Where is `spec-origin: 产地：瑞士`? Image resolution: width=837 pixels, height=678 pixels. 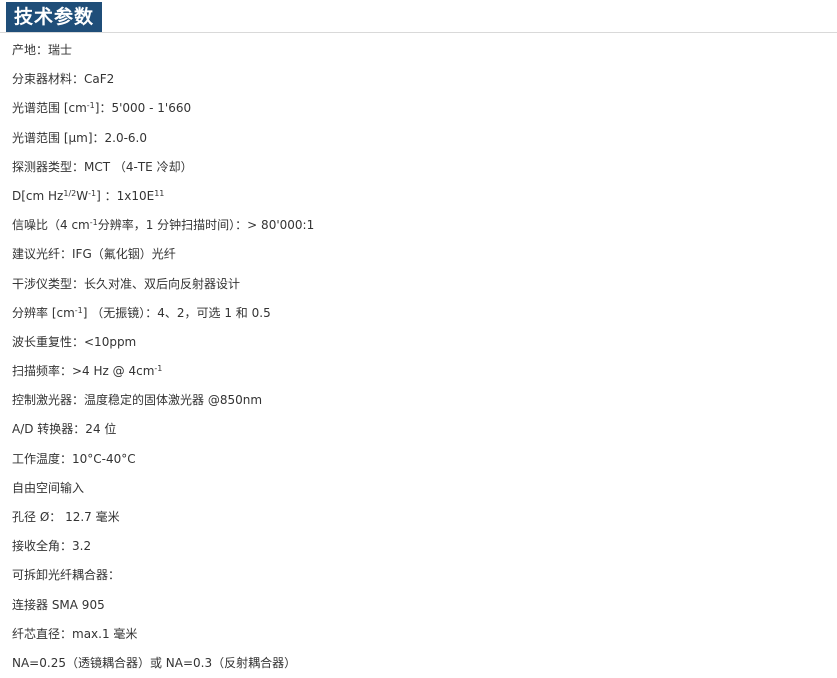
spec-origin: 产地：瑞士 is located at coordinates (42, 50).